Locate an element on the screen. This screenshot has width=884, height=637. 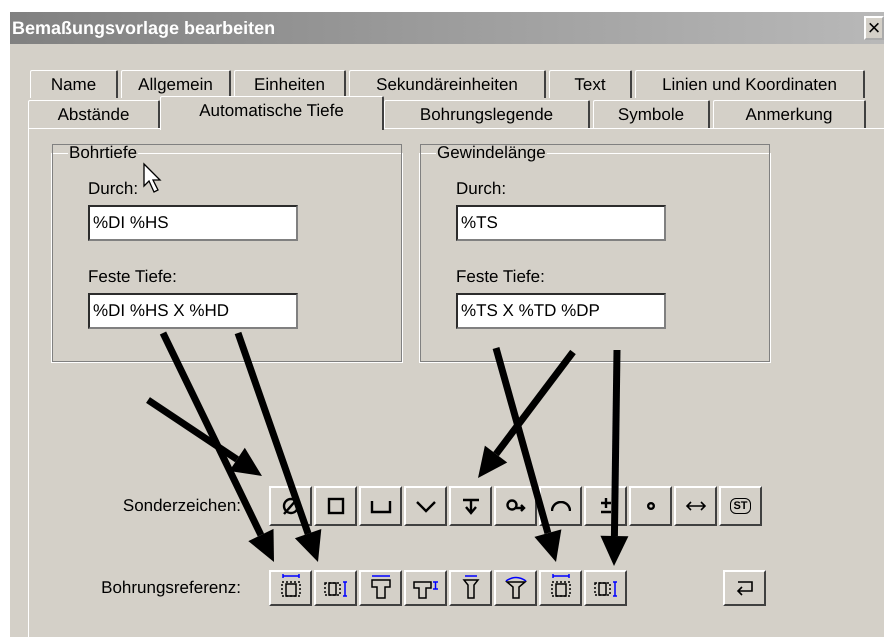
group-title: Gewindelänge is located at coordinates (491, 153).